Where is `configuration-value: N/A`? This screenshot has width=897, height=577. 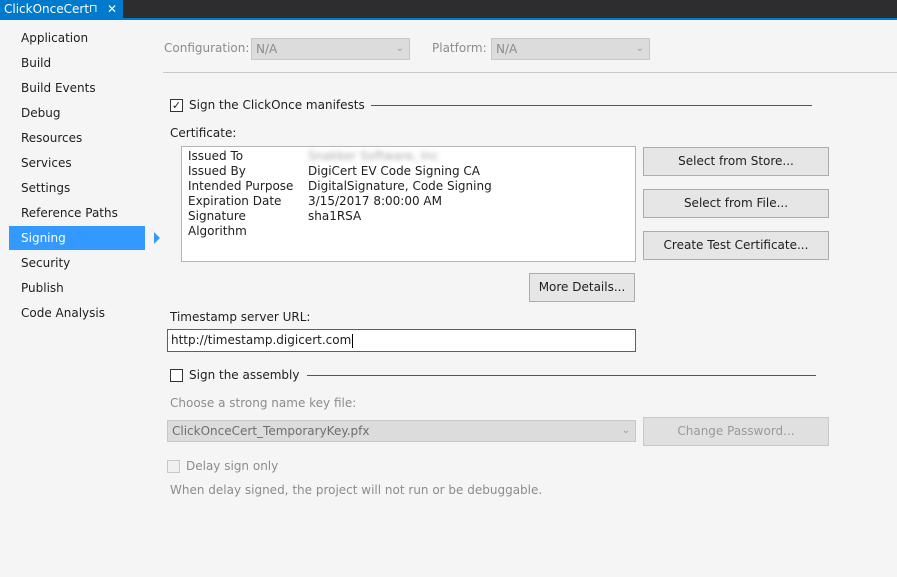 configuration-value: N/A is located at coordinates (267, 49).